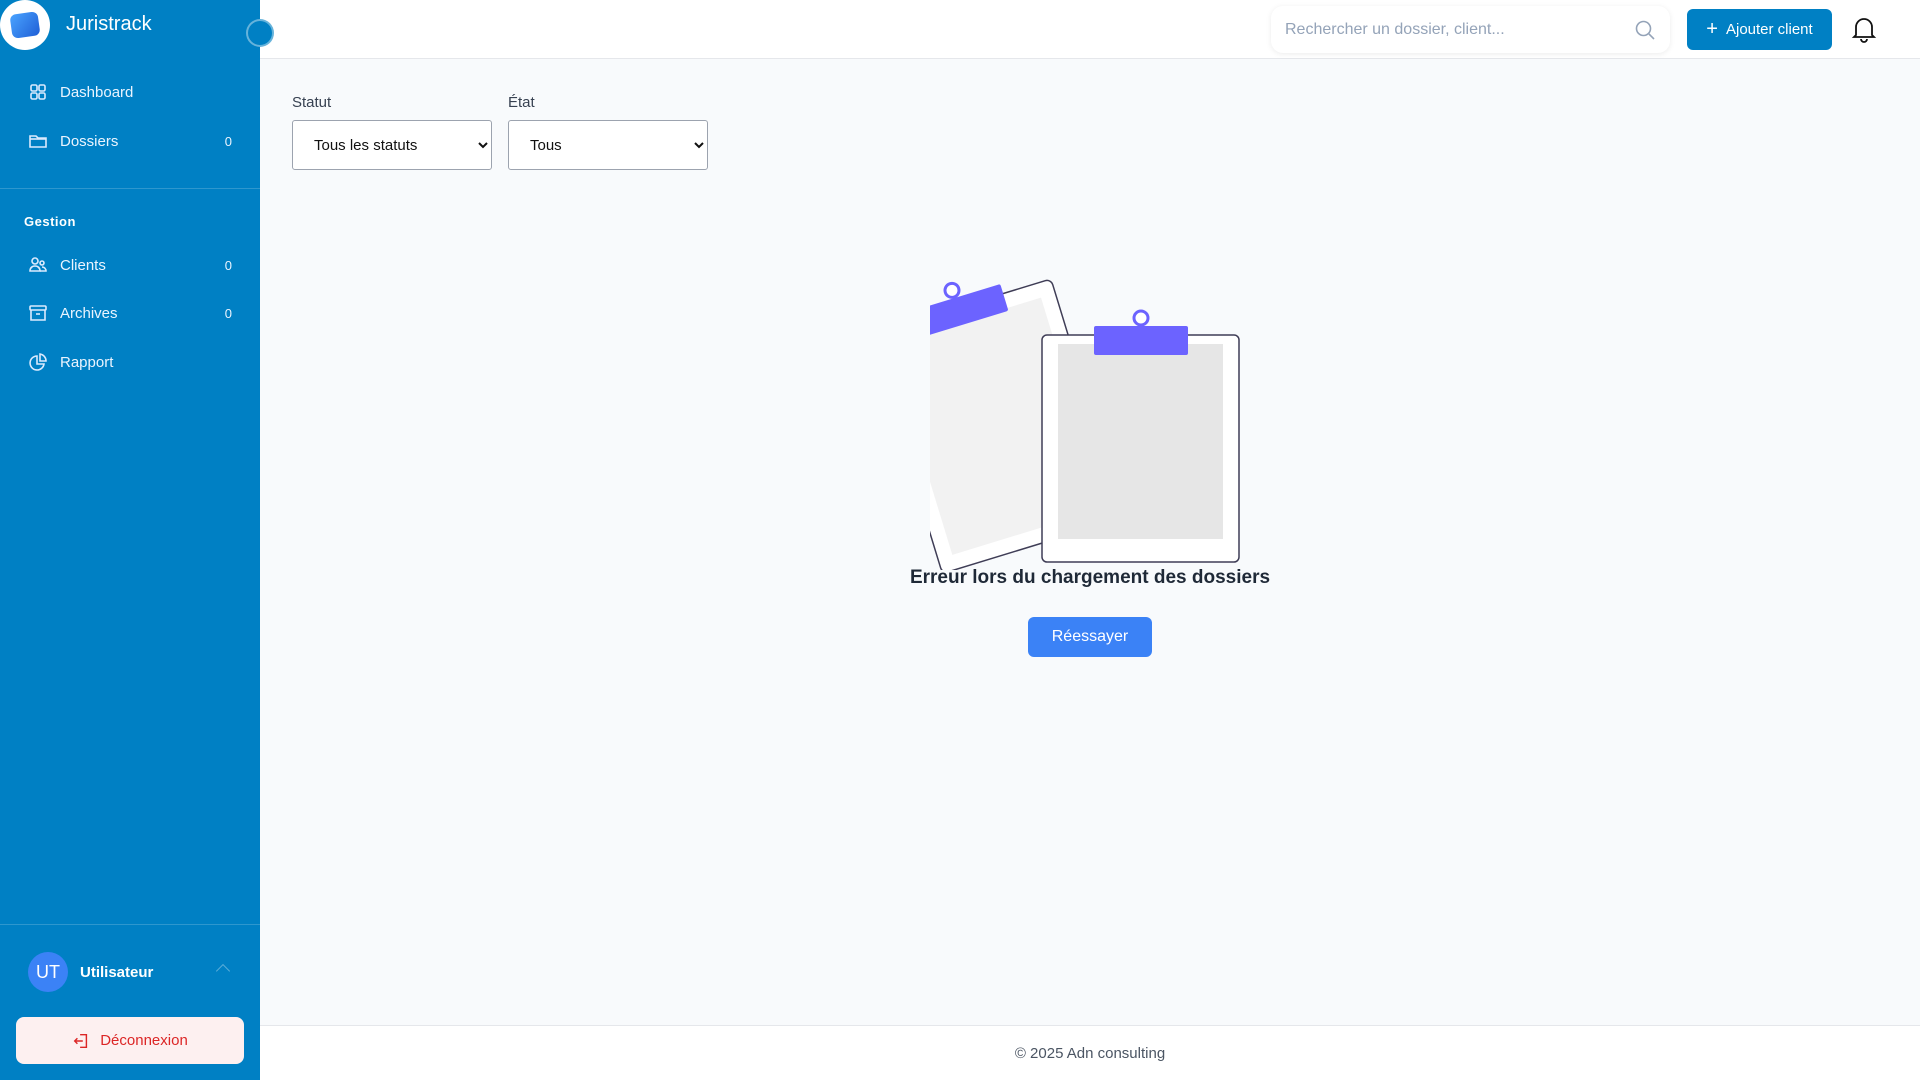  I want to click on sidebar-item-label: Archives, so click(89, 313).